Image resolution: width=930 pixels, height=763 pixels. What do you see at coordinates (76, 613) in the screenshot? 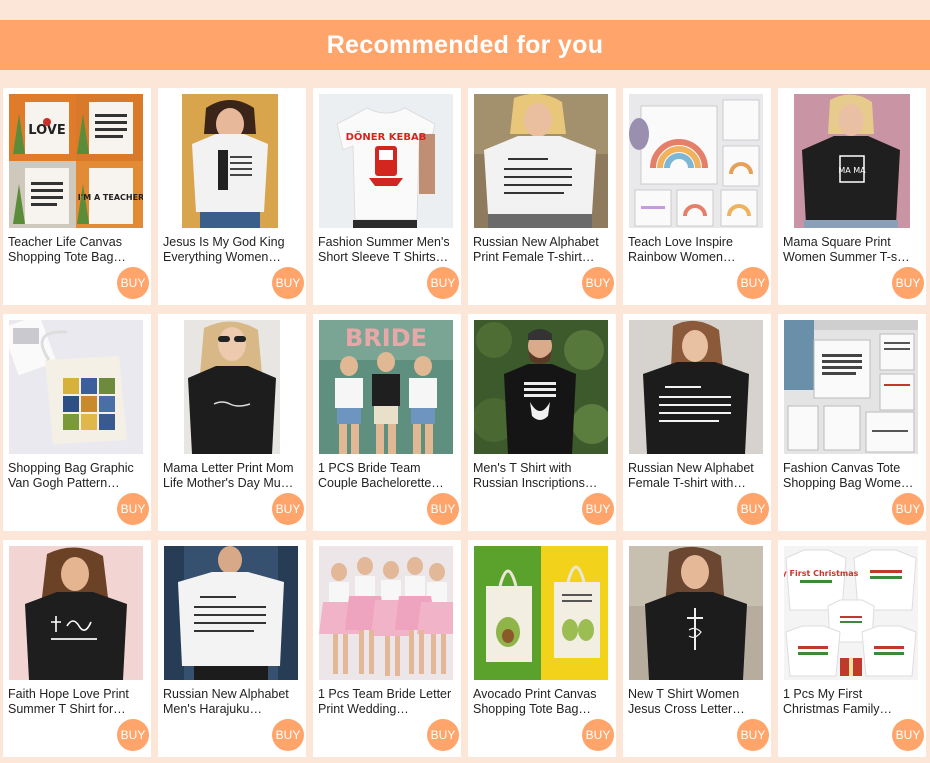
I see `product-image-faith-hope-love-tshirt` at bounding box center [76, 613].